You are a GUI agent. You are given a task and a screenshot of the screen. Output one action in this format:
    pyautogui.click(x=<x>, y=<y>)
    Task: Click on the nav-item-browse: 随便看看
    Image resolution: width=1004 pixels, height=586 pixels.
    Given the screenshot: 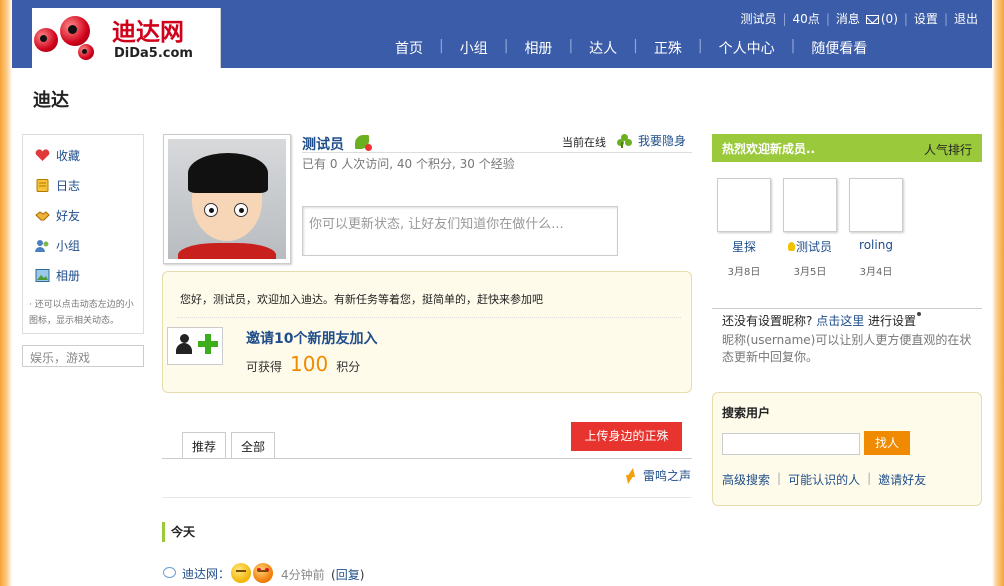 What is the action you would take?
    pyautogui.click(x=839, y=48)
    